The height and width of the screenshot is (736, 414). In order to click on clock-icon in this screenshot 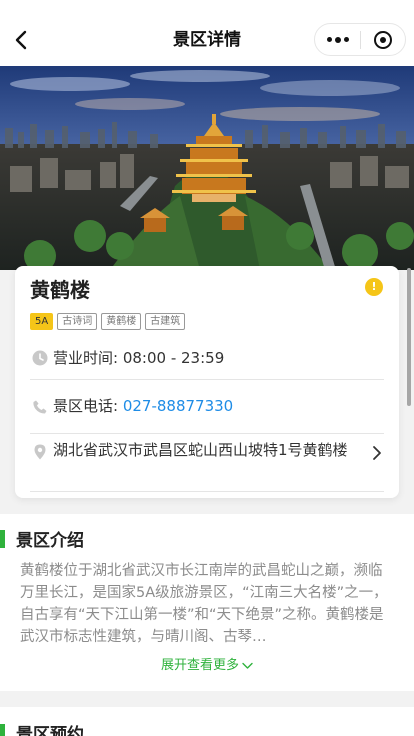, I will do `click(40, 358)`.